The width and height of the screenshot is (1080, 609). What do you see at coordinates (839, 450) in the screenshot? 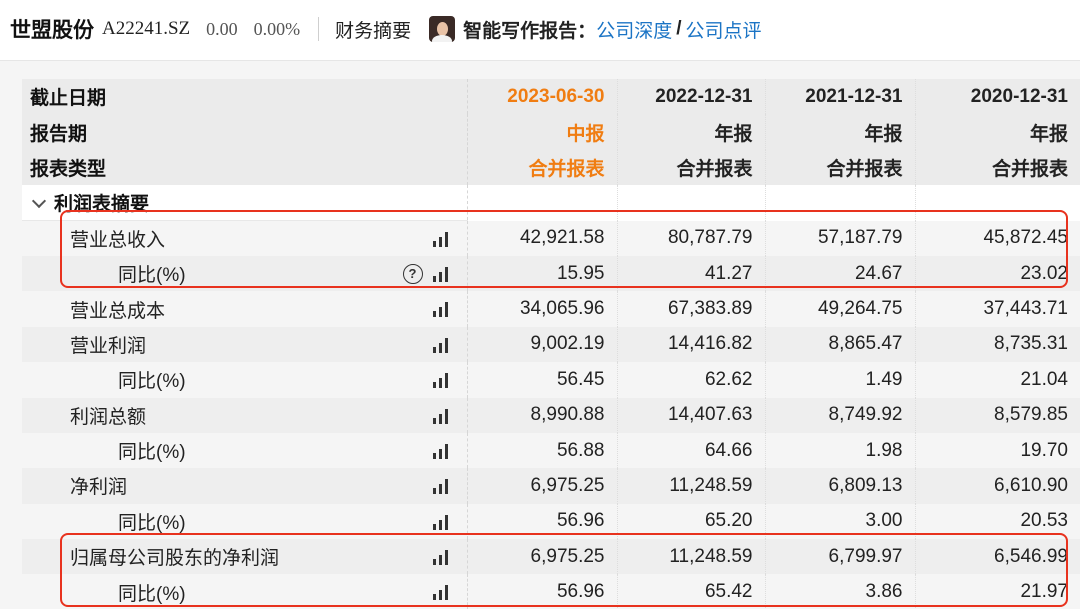
I see `value-cell: 1.98` at bounding box center [839, 450].